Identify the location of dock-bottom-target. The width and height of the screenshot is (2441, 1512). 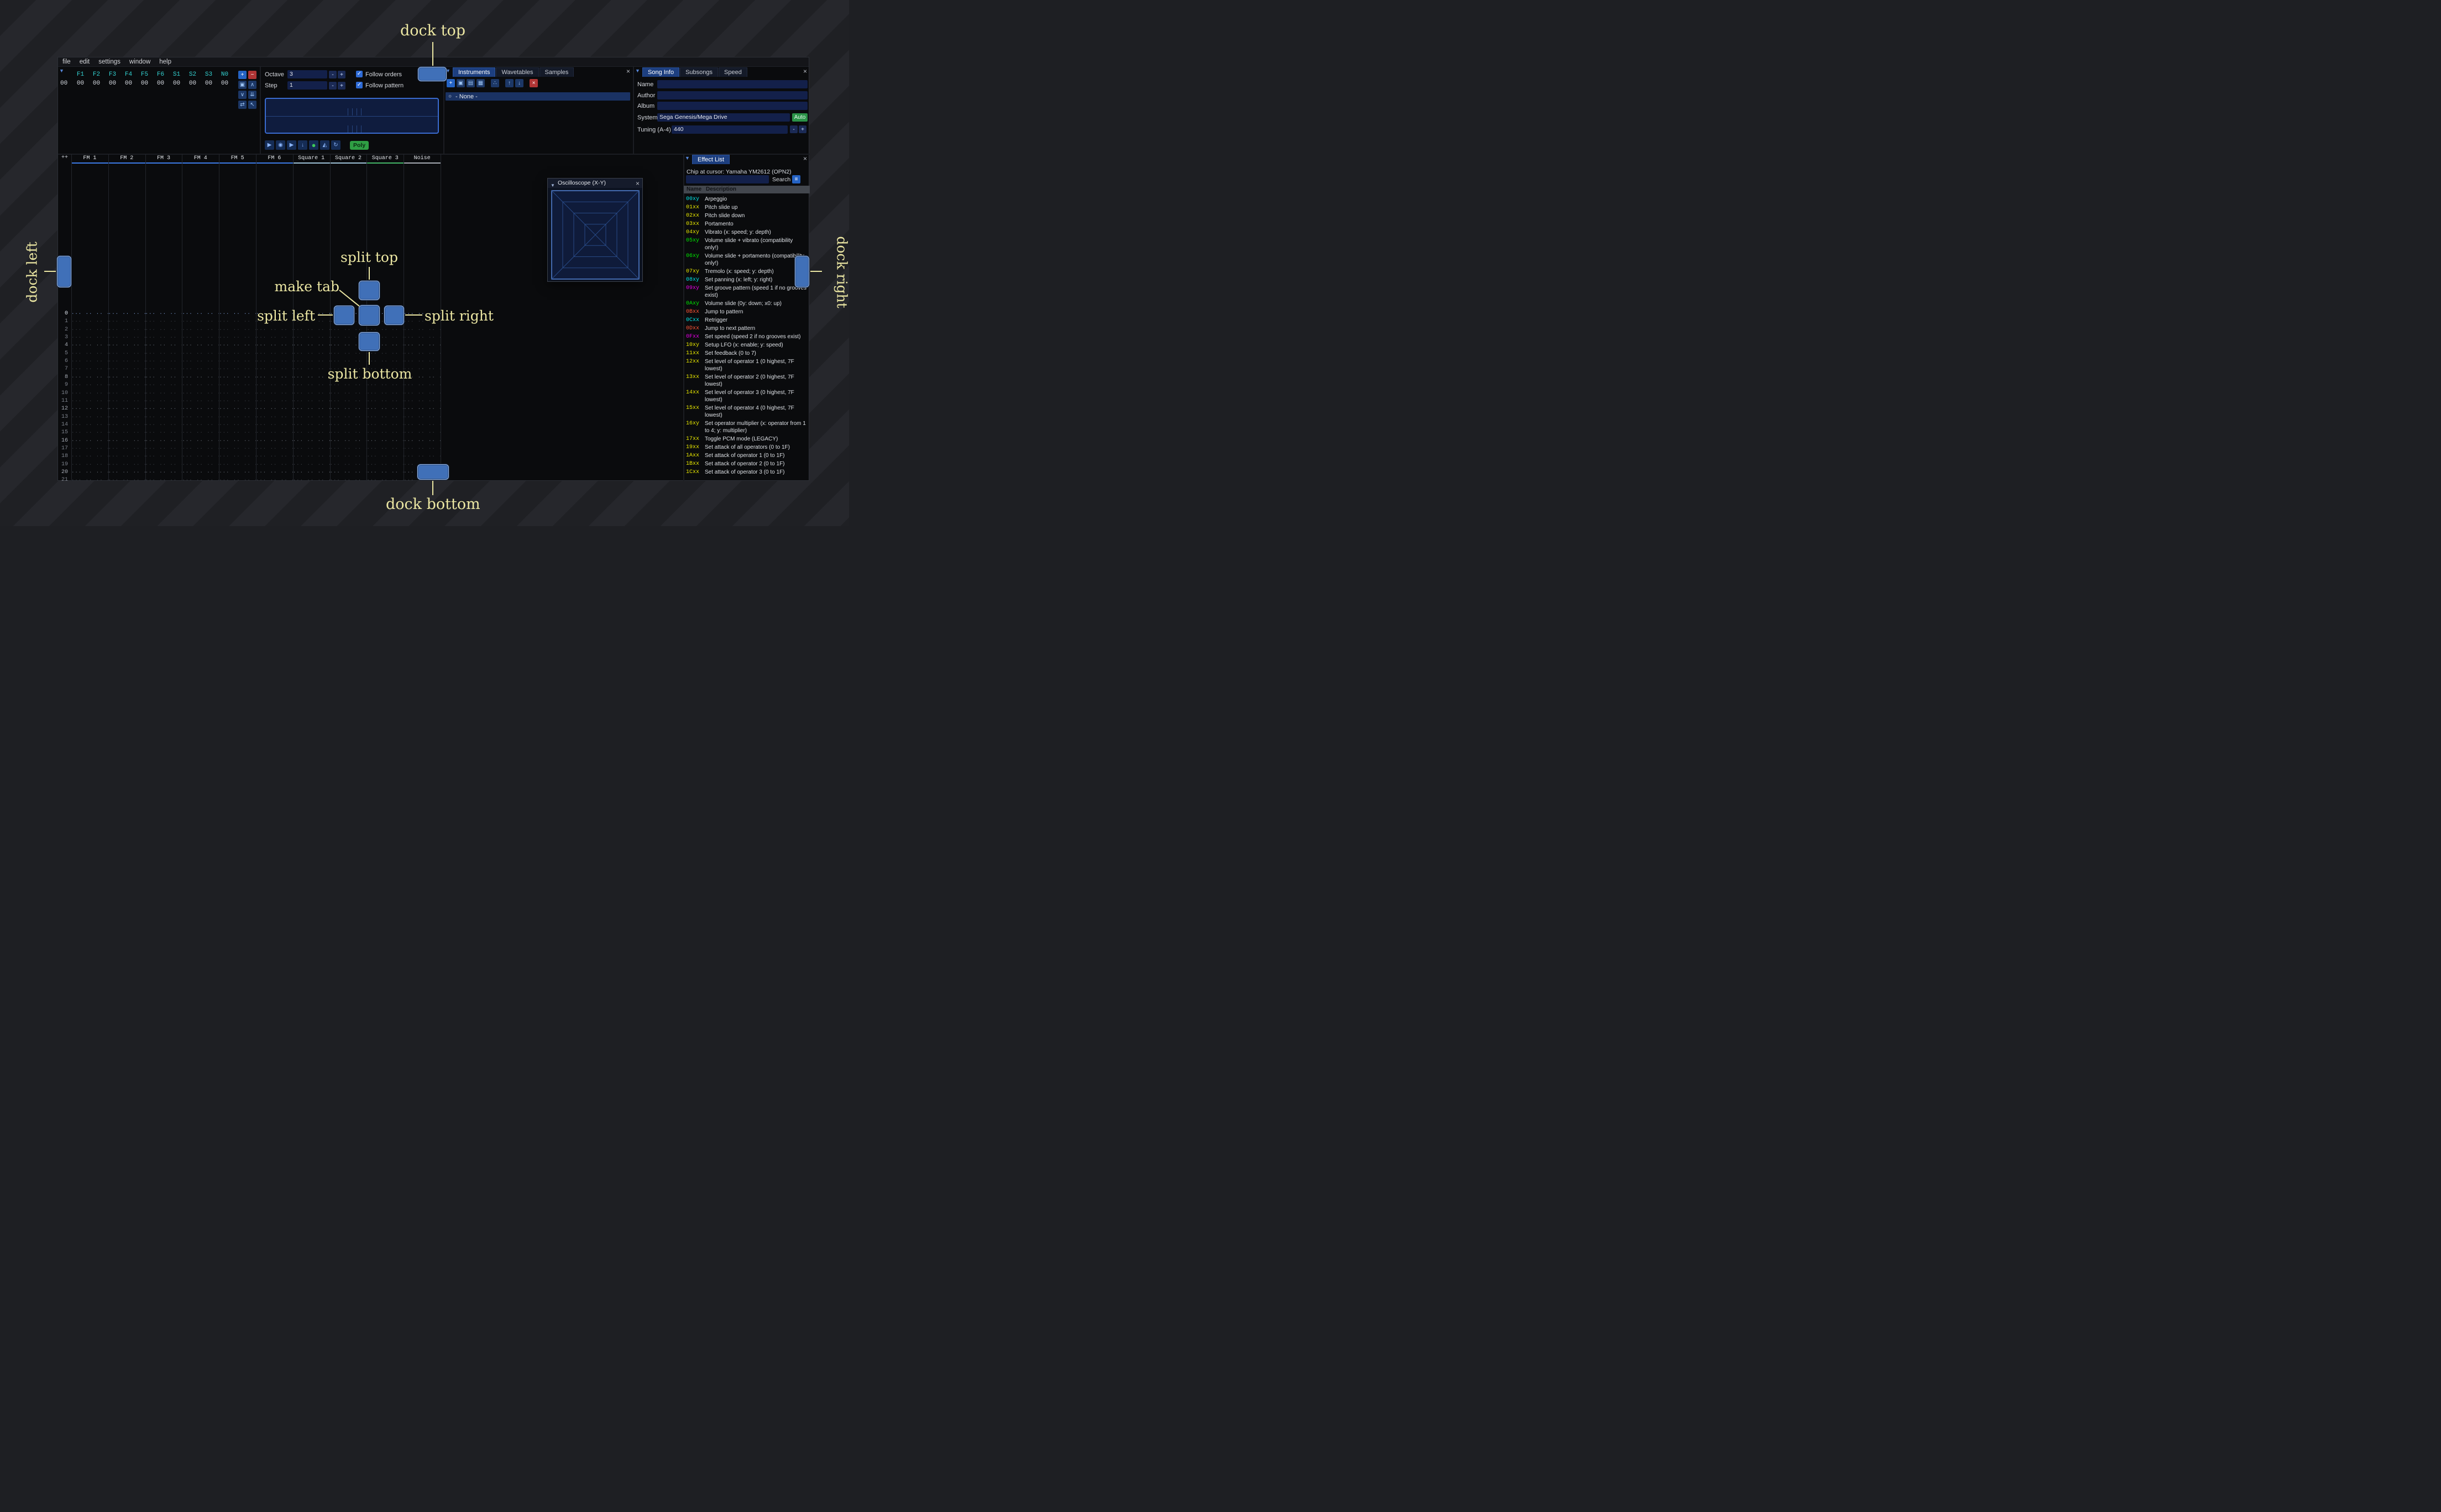
(433, 472).